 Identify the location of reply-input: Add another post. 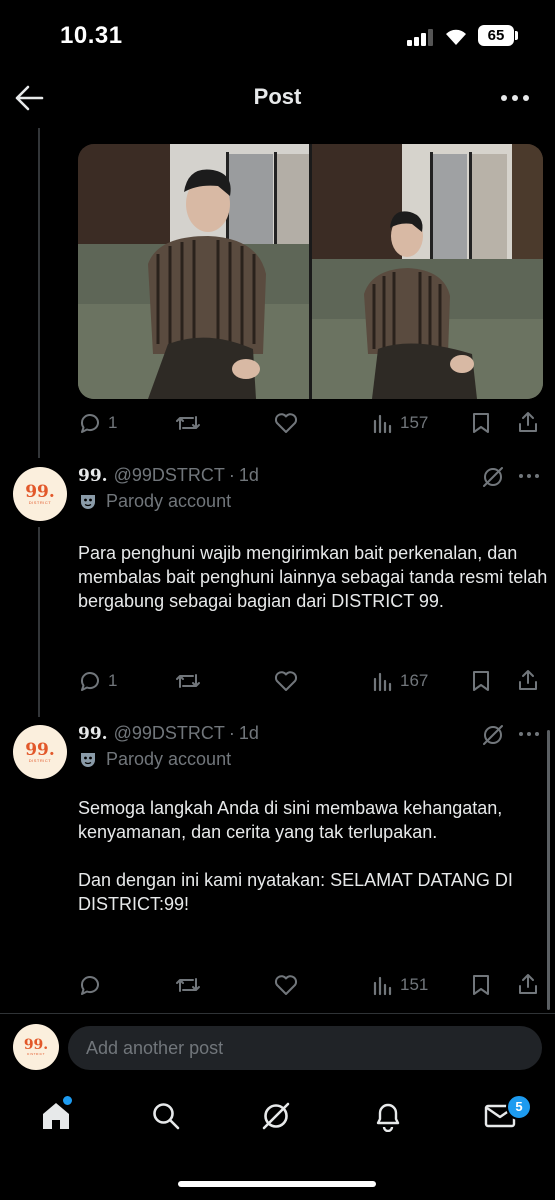
(305, 1048).